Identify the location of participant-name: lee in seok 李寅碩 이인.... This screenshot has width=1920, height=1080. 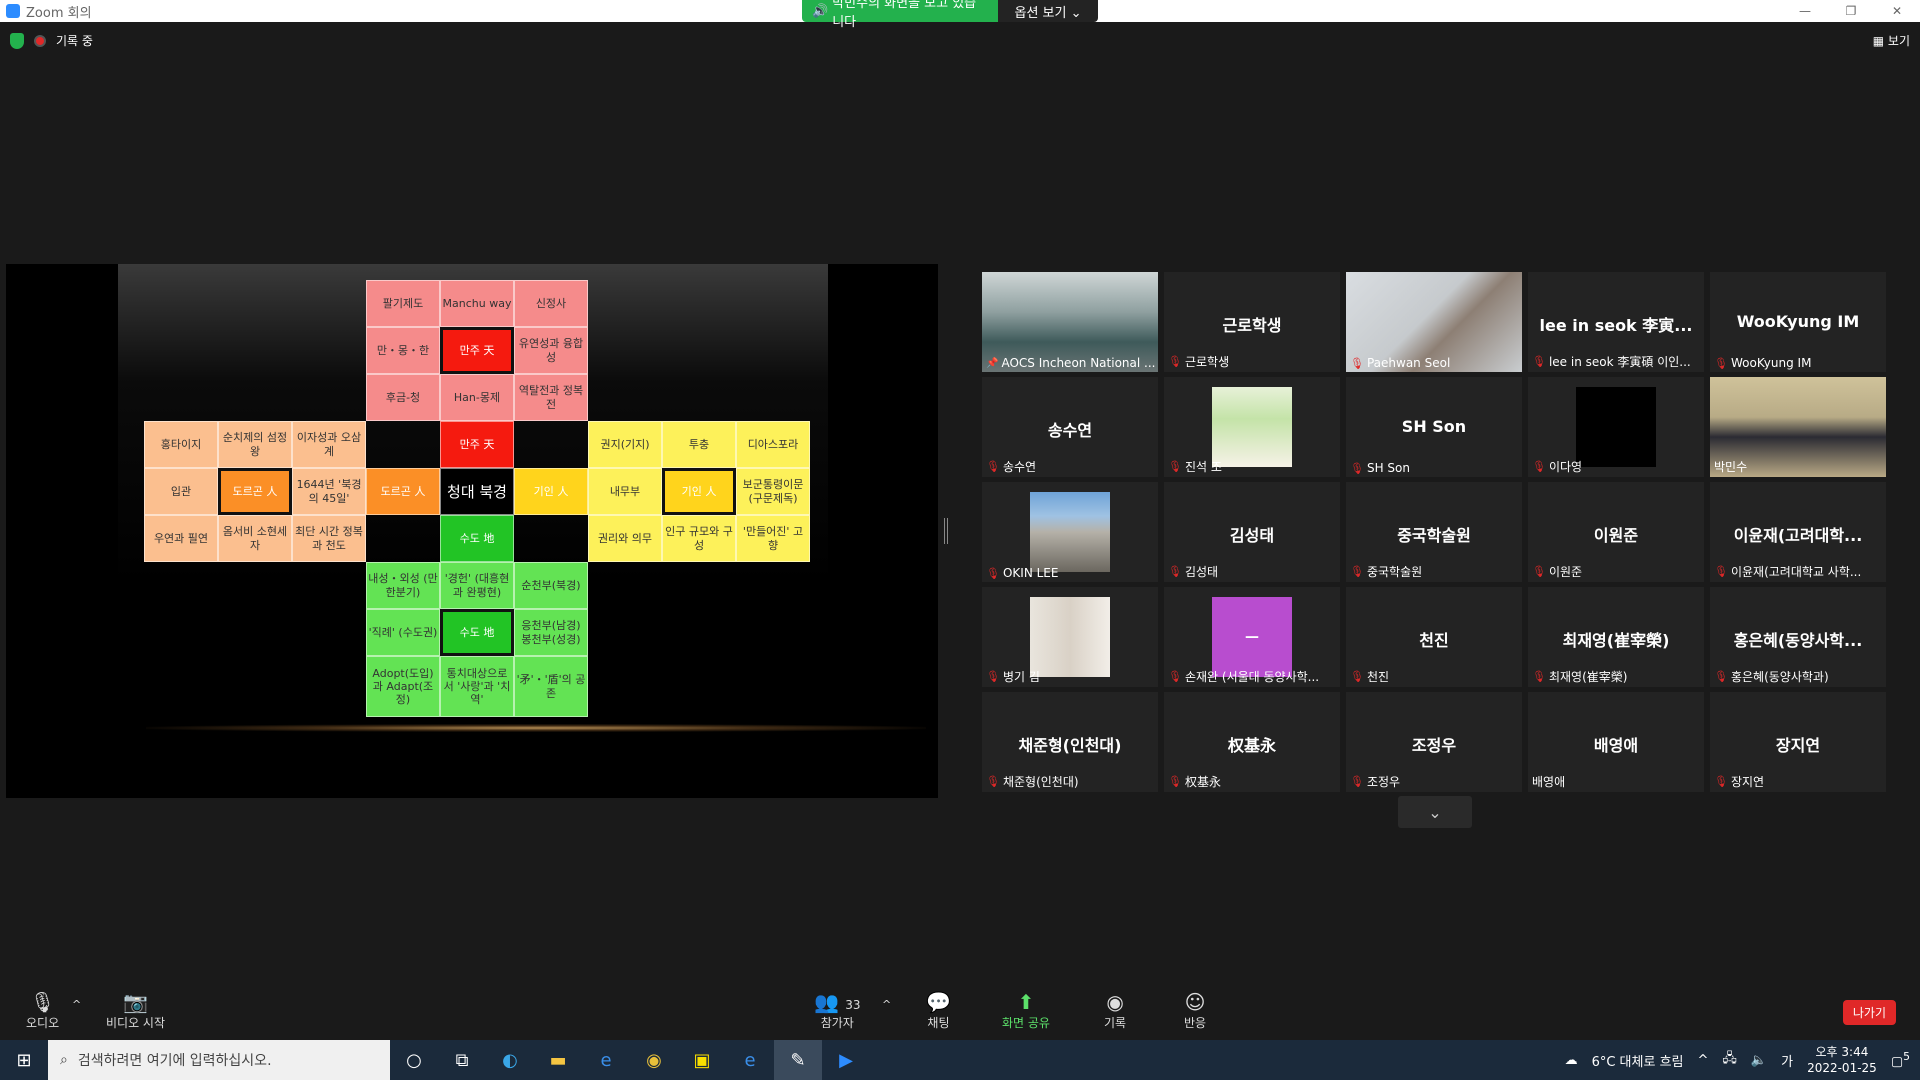
(1619, 362).